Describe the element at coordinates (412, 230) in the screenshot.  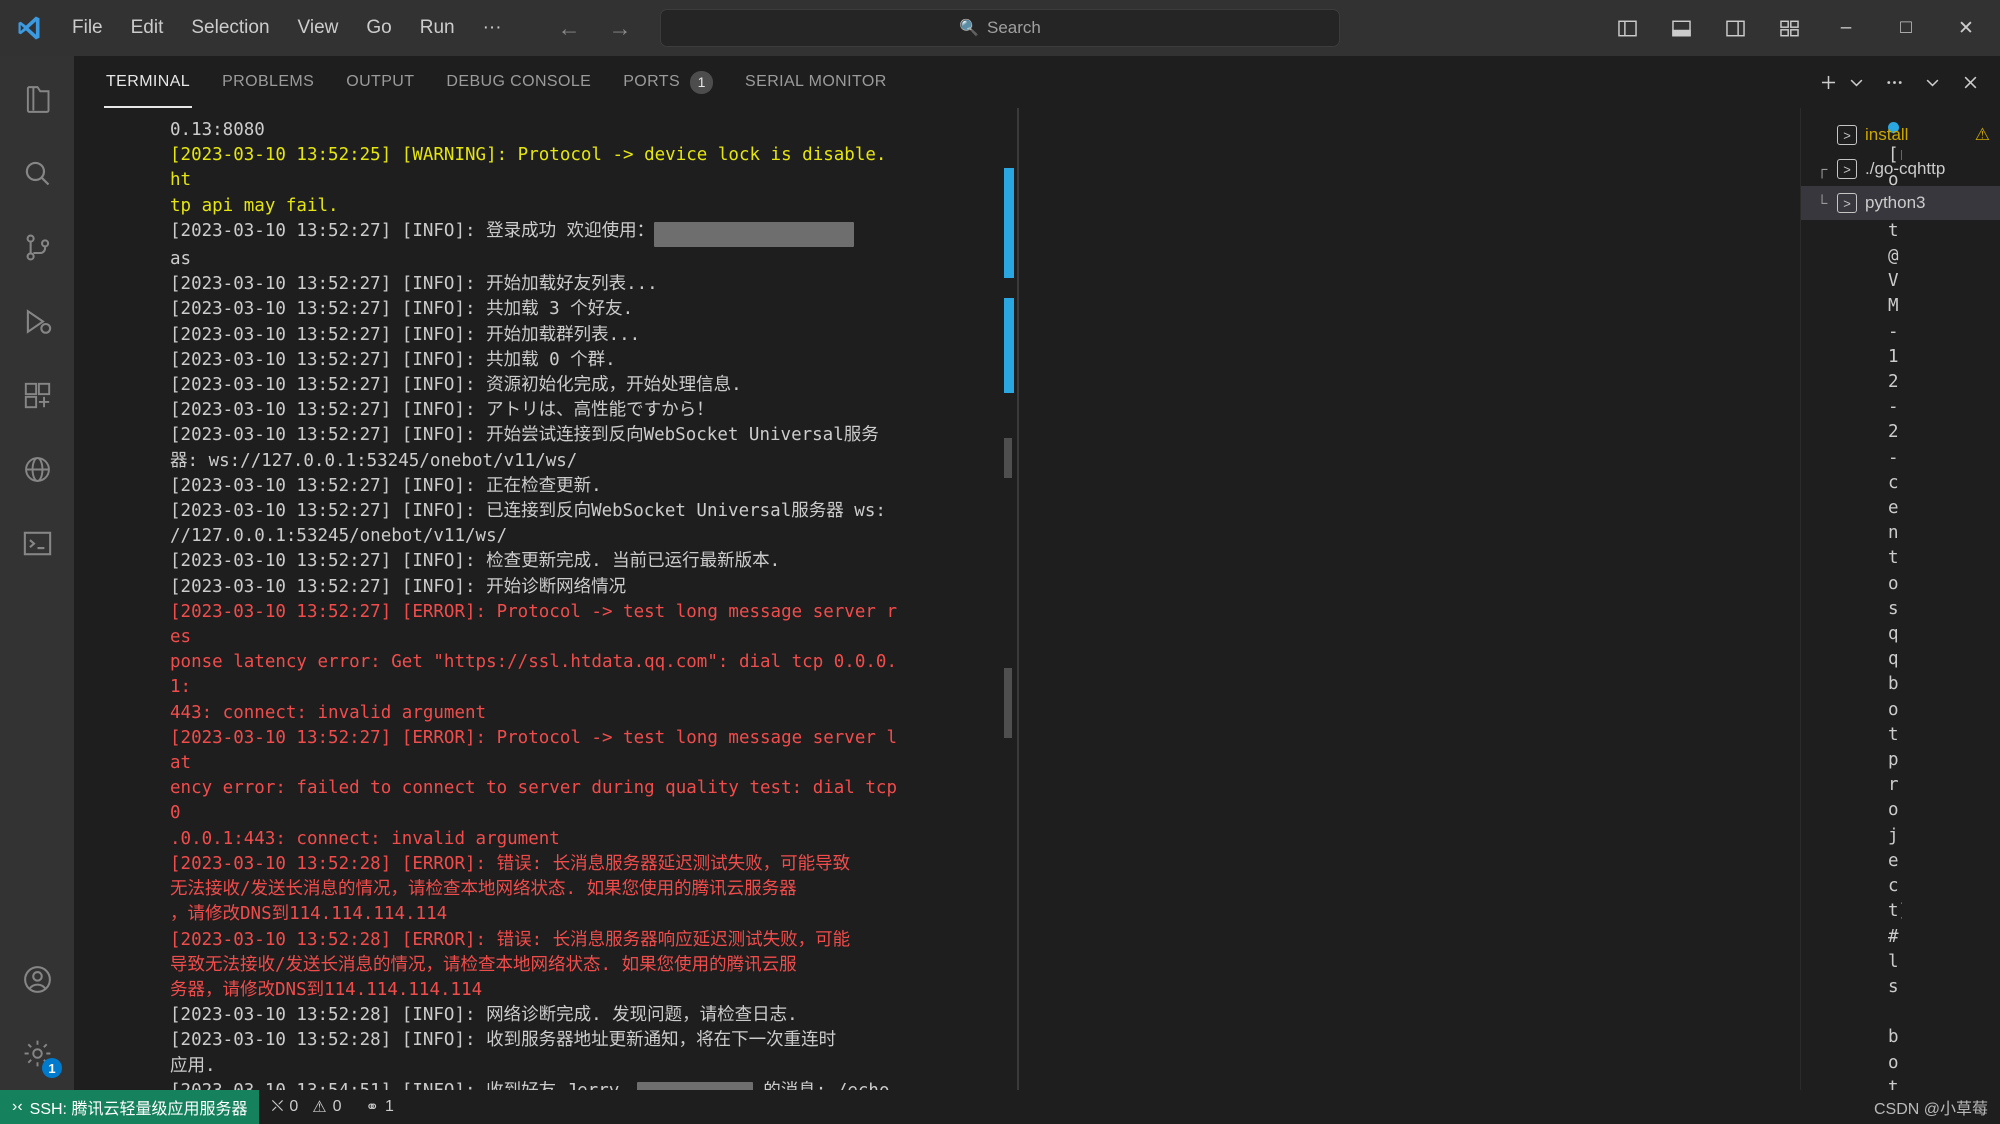
I see `terminal-text: [2023-03-10 13:52:27] [INFO]: 登录成功 欢迎使用：` at that location.